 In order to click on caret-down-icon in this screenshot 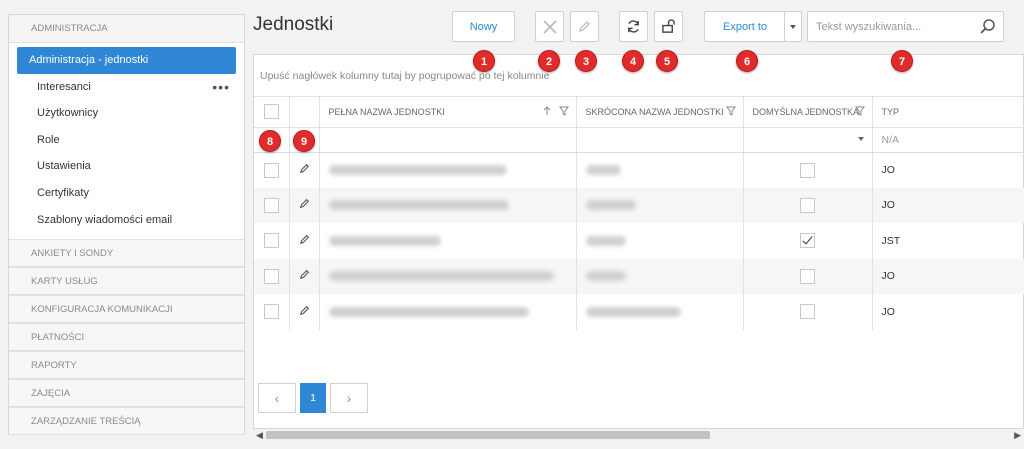, I will do `click(860, 138)`.